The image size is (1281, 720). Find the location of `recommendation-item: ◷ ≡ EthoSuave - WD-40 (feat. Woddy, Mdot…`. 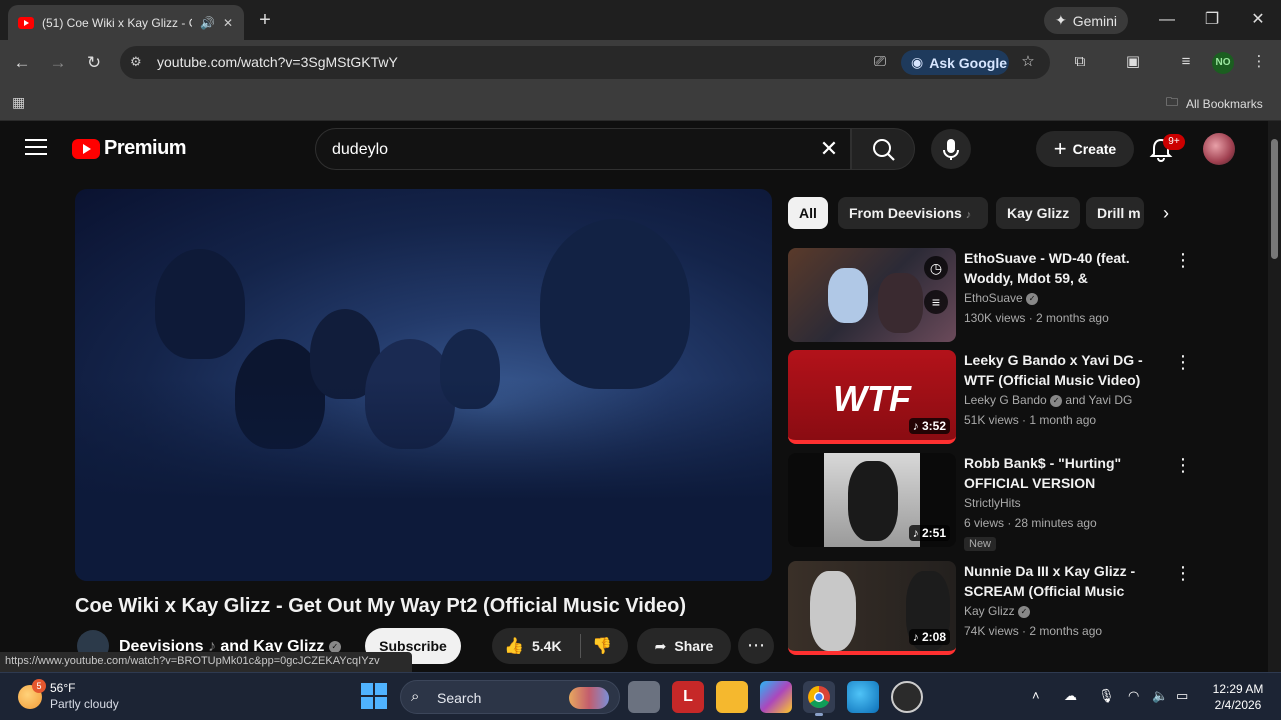

recommendation-item: ◷ ≡ EthoSuave - WD-40 (feat. Woddy, Mdot… is located at coordinates (990, 296).